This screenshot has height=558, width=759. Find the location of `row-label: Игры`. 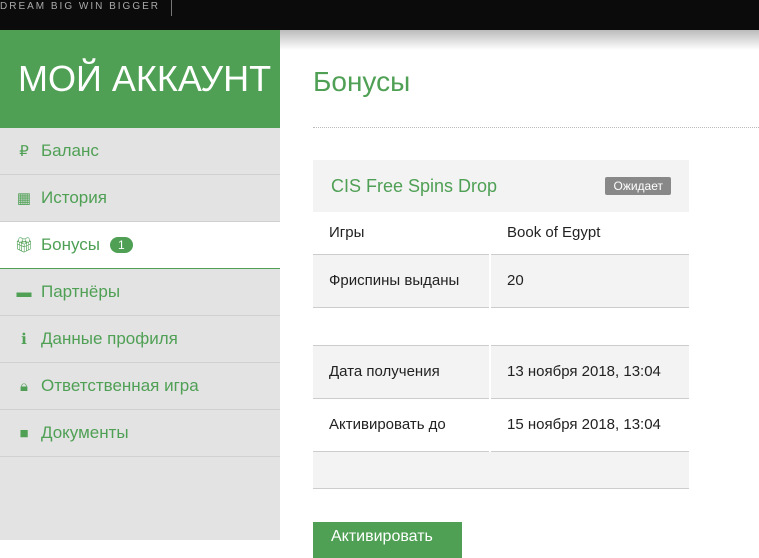

row-label: Игры is located at coordinates (402, 233).